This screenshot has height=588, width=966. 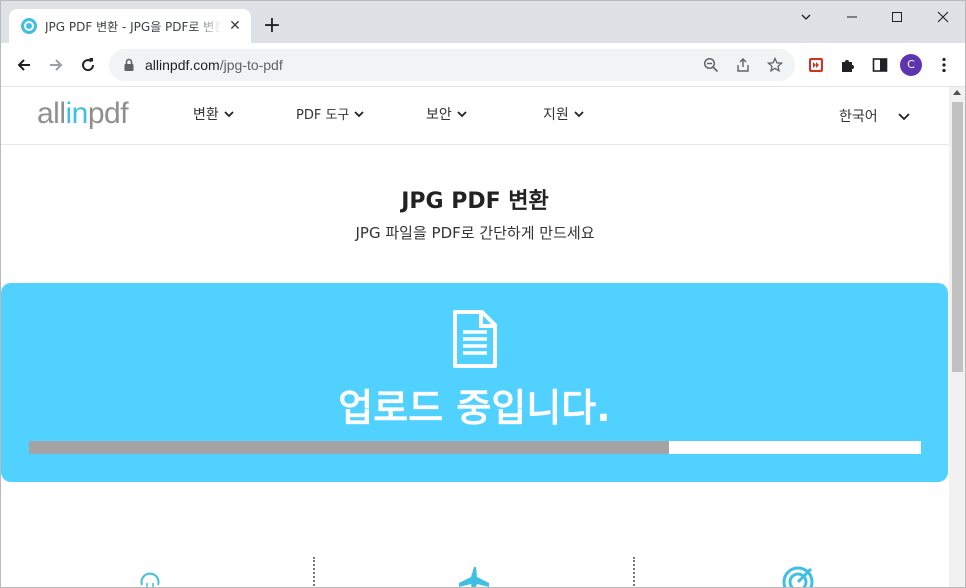 What do you see at coordinates (129, 64) in the screenshot?
I see `lock-icon` at bounding box center [129, 64].